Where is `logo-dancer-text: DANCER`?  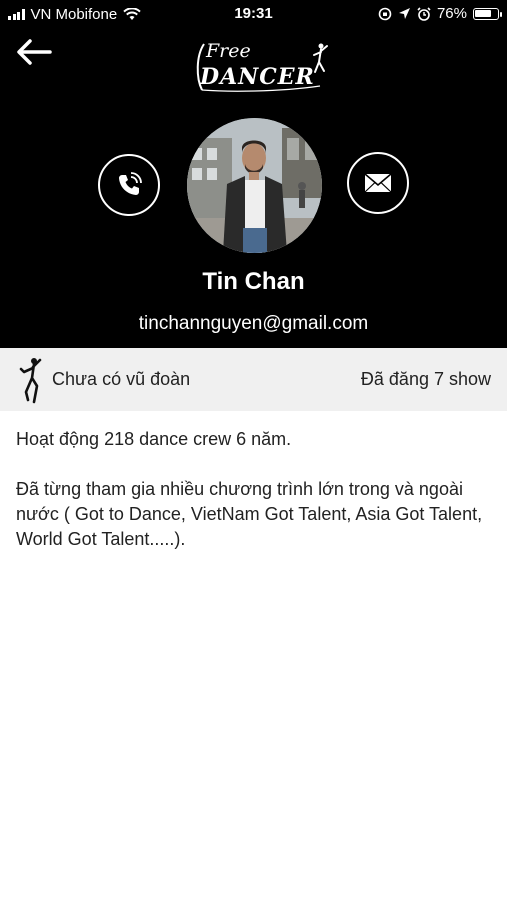 logo-dancer-text: DANCER is located at coordinates (257, 77).